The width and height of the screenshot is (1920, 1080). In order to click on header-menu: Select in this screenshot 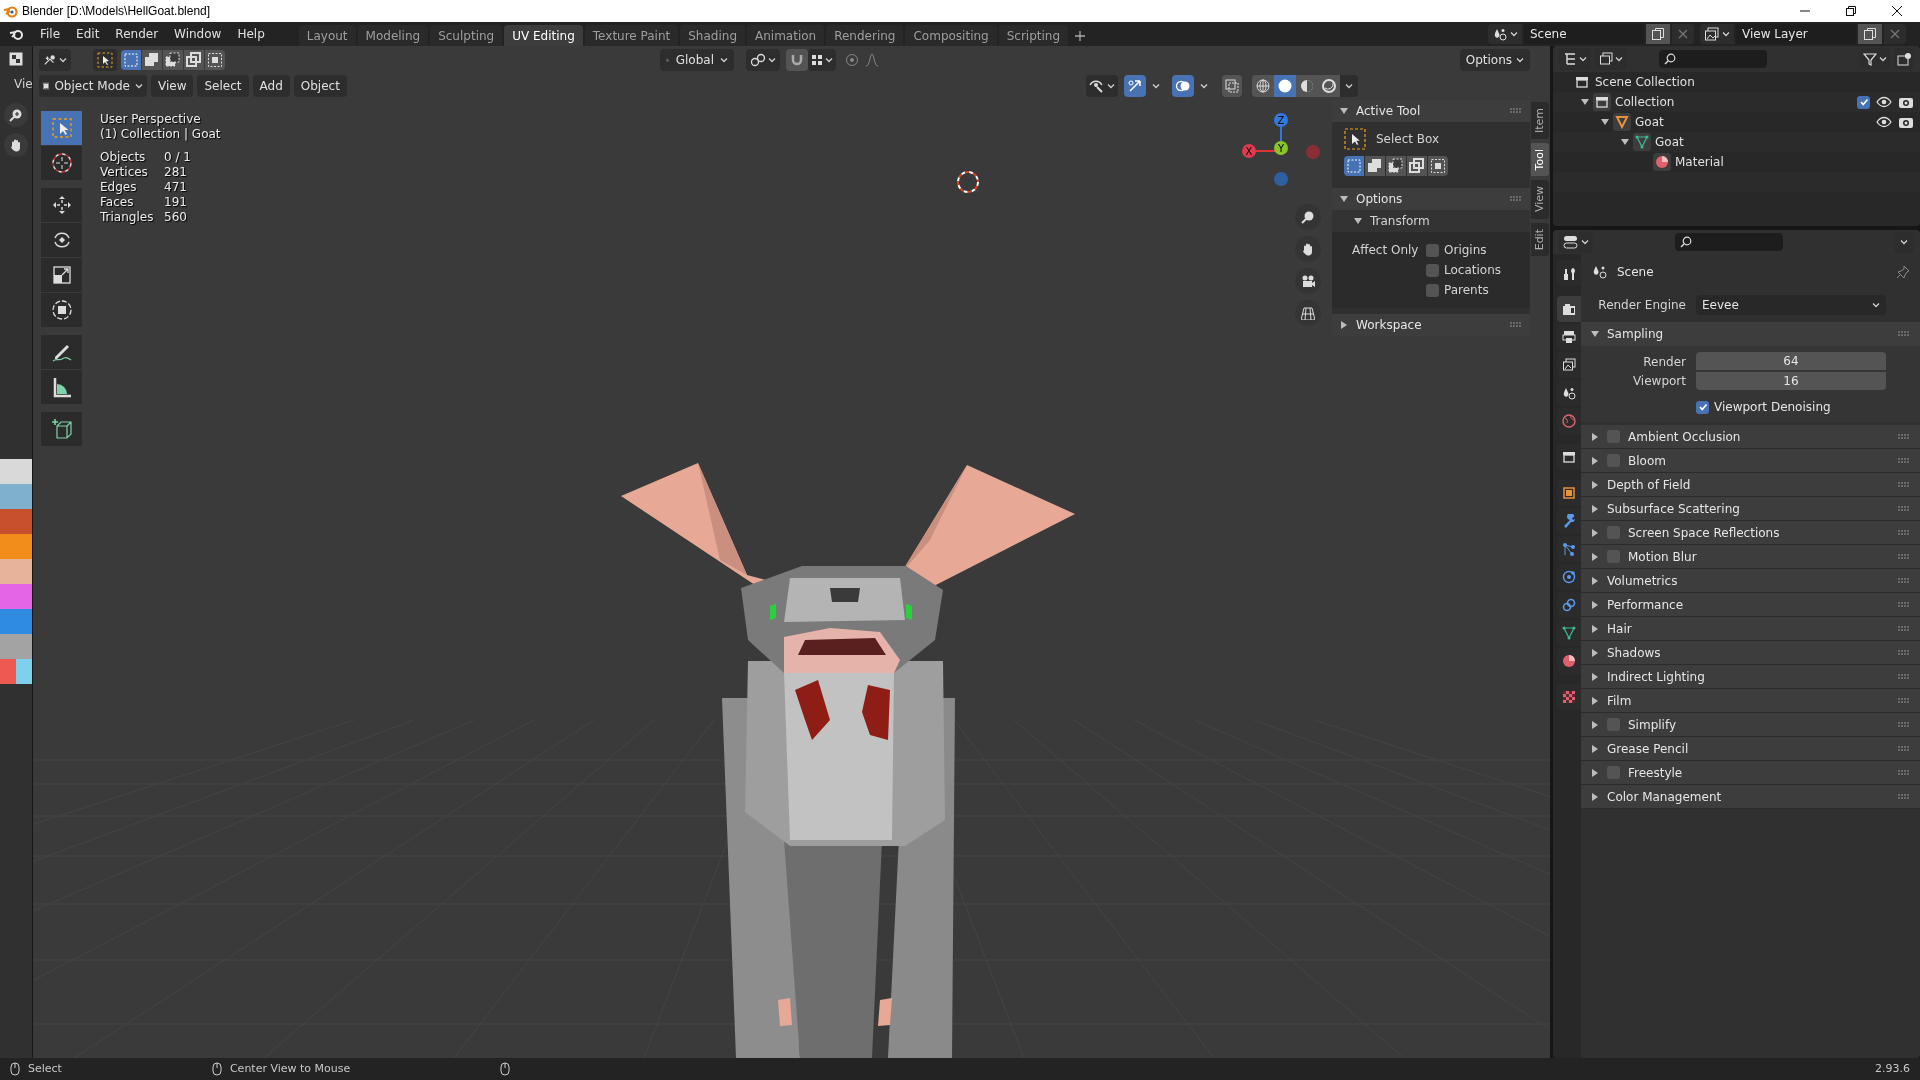, I will do `click(223, 86)`.